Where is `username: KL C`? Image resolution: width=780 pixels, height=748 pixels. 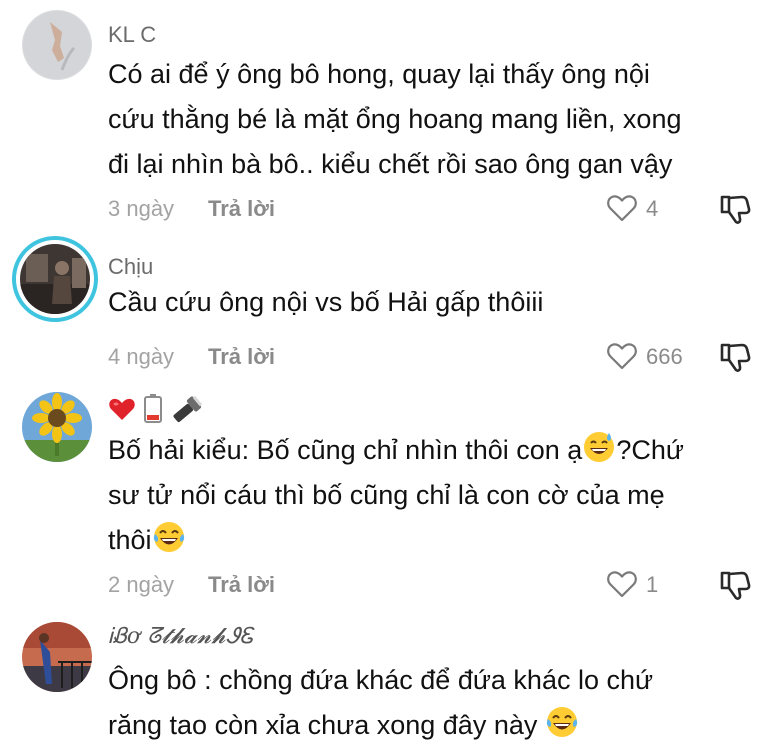 username: KL C is located at coordinates (132, 35).